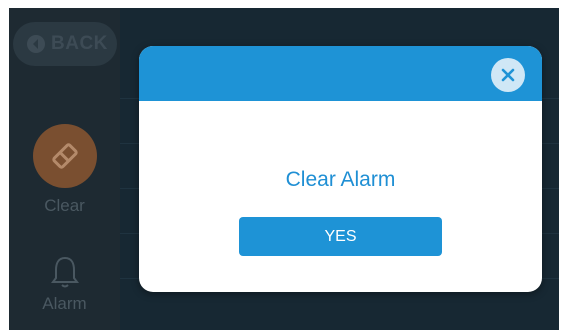  Describe the element at coordinates (340, 73) in the screenshot. I see `dialog-header` at that location.